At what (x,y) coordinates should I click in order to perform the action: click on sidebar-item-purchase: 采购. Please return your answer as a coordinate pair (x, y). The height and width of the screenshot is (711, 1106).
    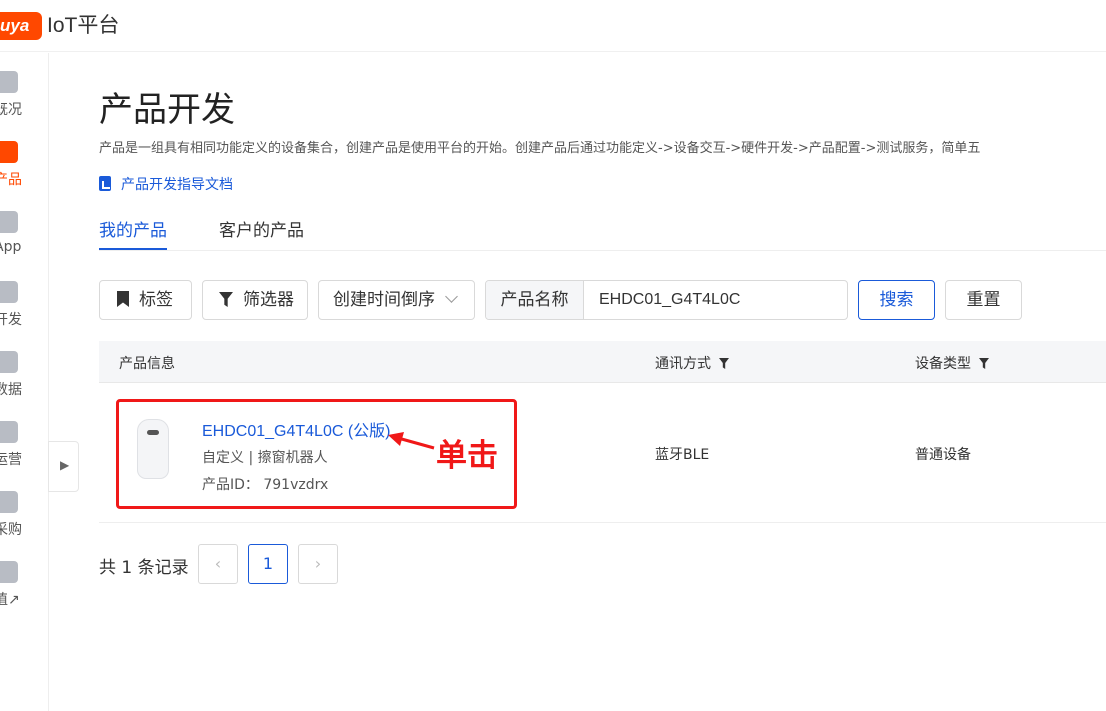
    Looking at the image, I should click on (24, 522).